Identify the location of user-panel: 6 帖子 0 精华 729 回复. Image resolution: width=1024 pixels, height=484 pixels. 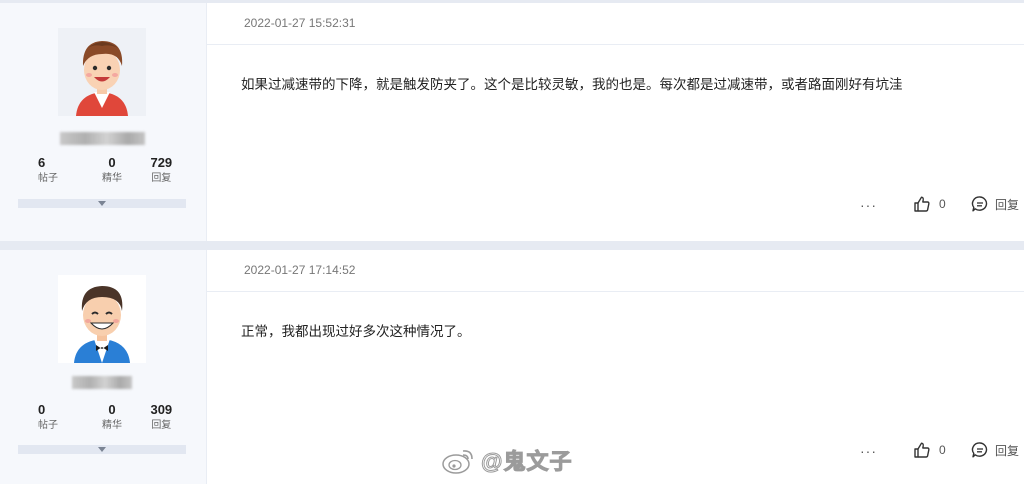
(103, 122).